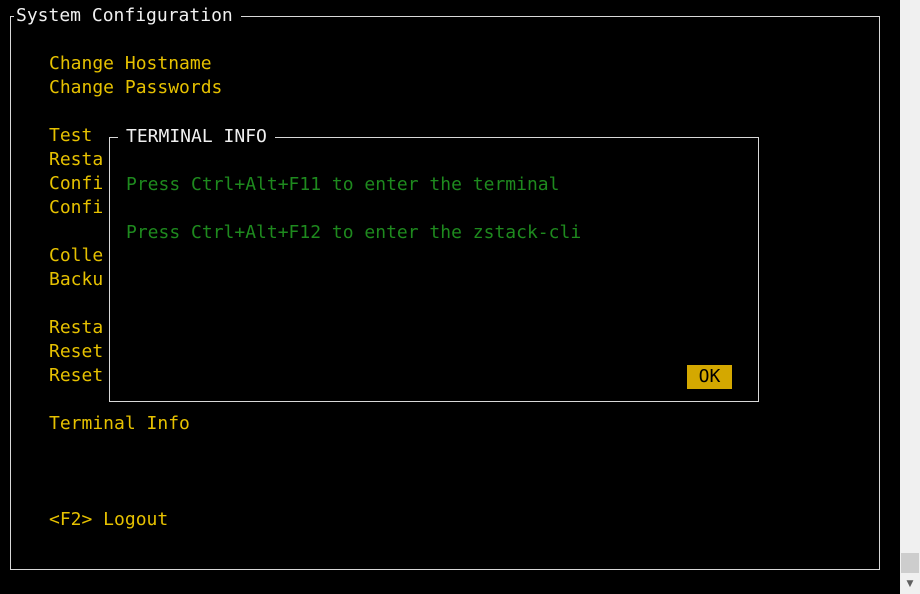 Image resolution: width=920 pixels, height=594 pixels. I want to click on menu-item-logout: <F2> Logout, so click(249, 520).